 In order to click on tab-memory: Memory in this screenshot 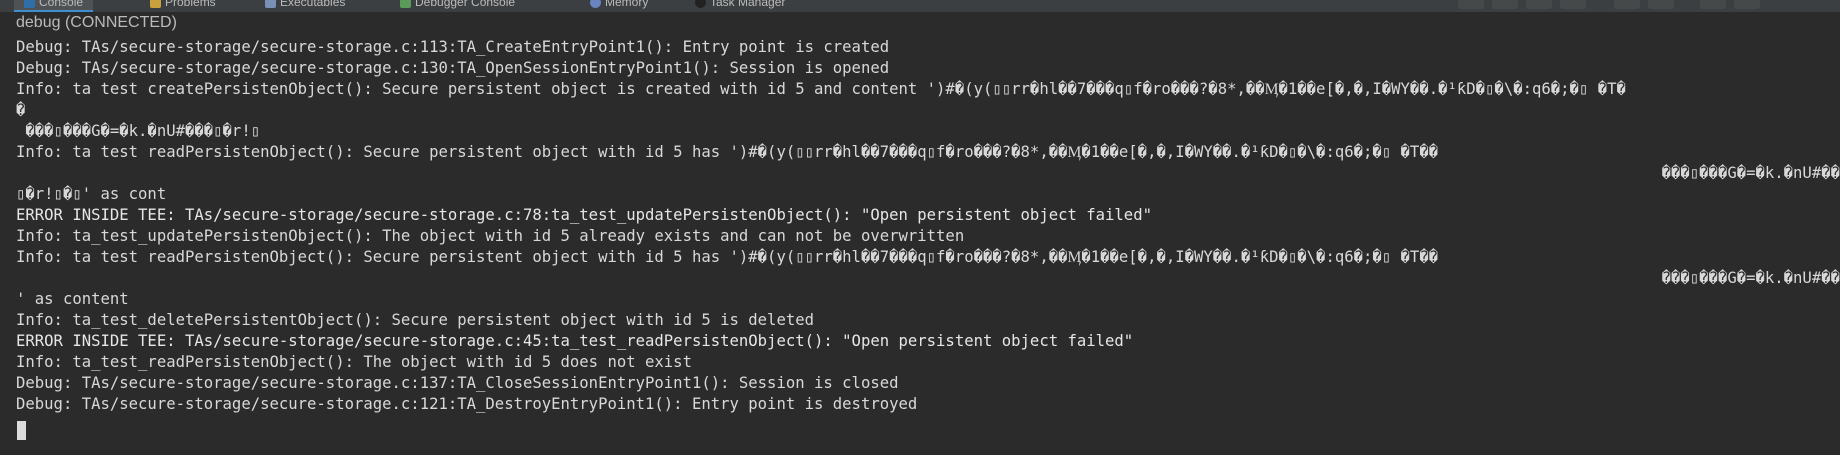, I will do `click(619, 5)`.